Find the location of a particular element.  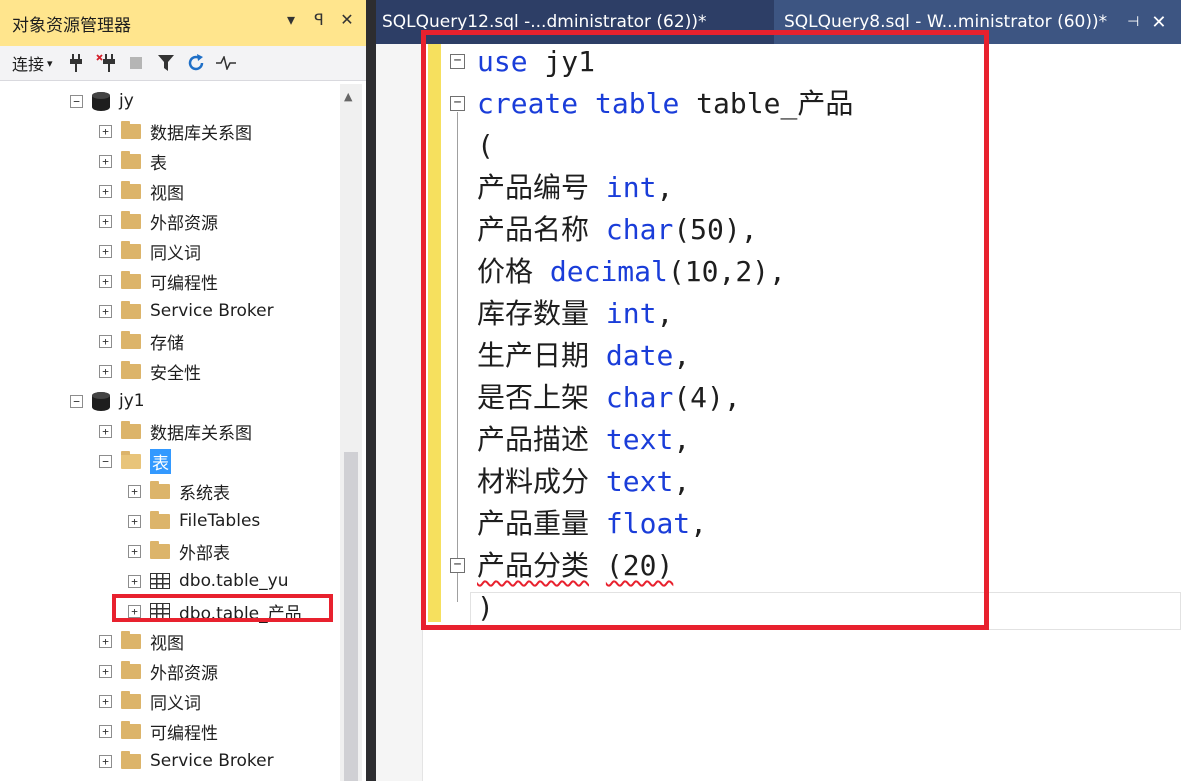

scrollbar-thumb is located at coordinates (351, 616).